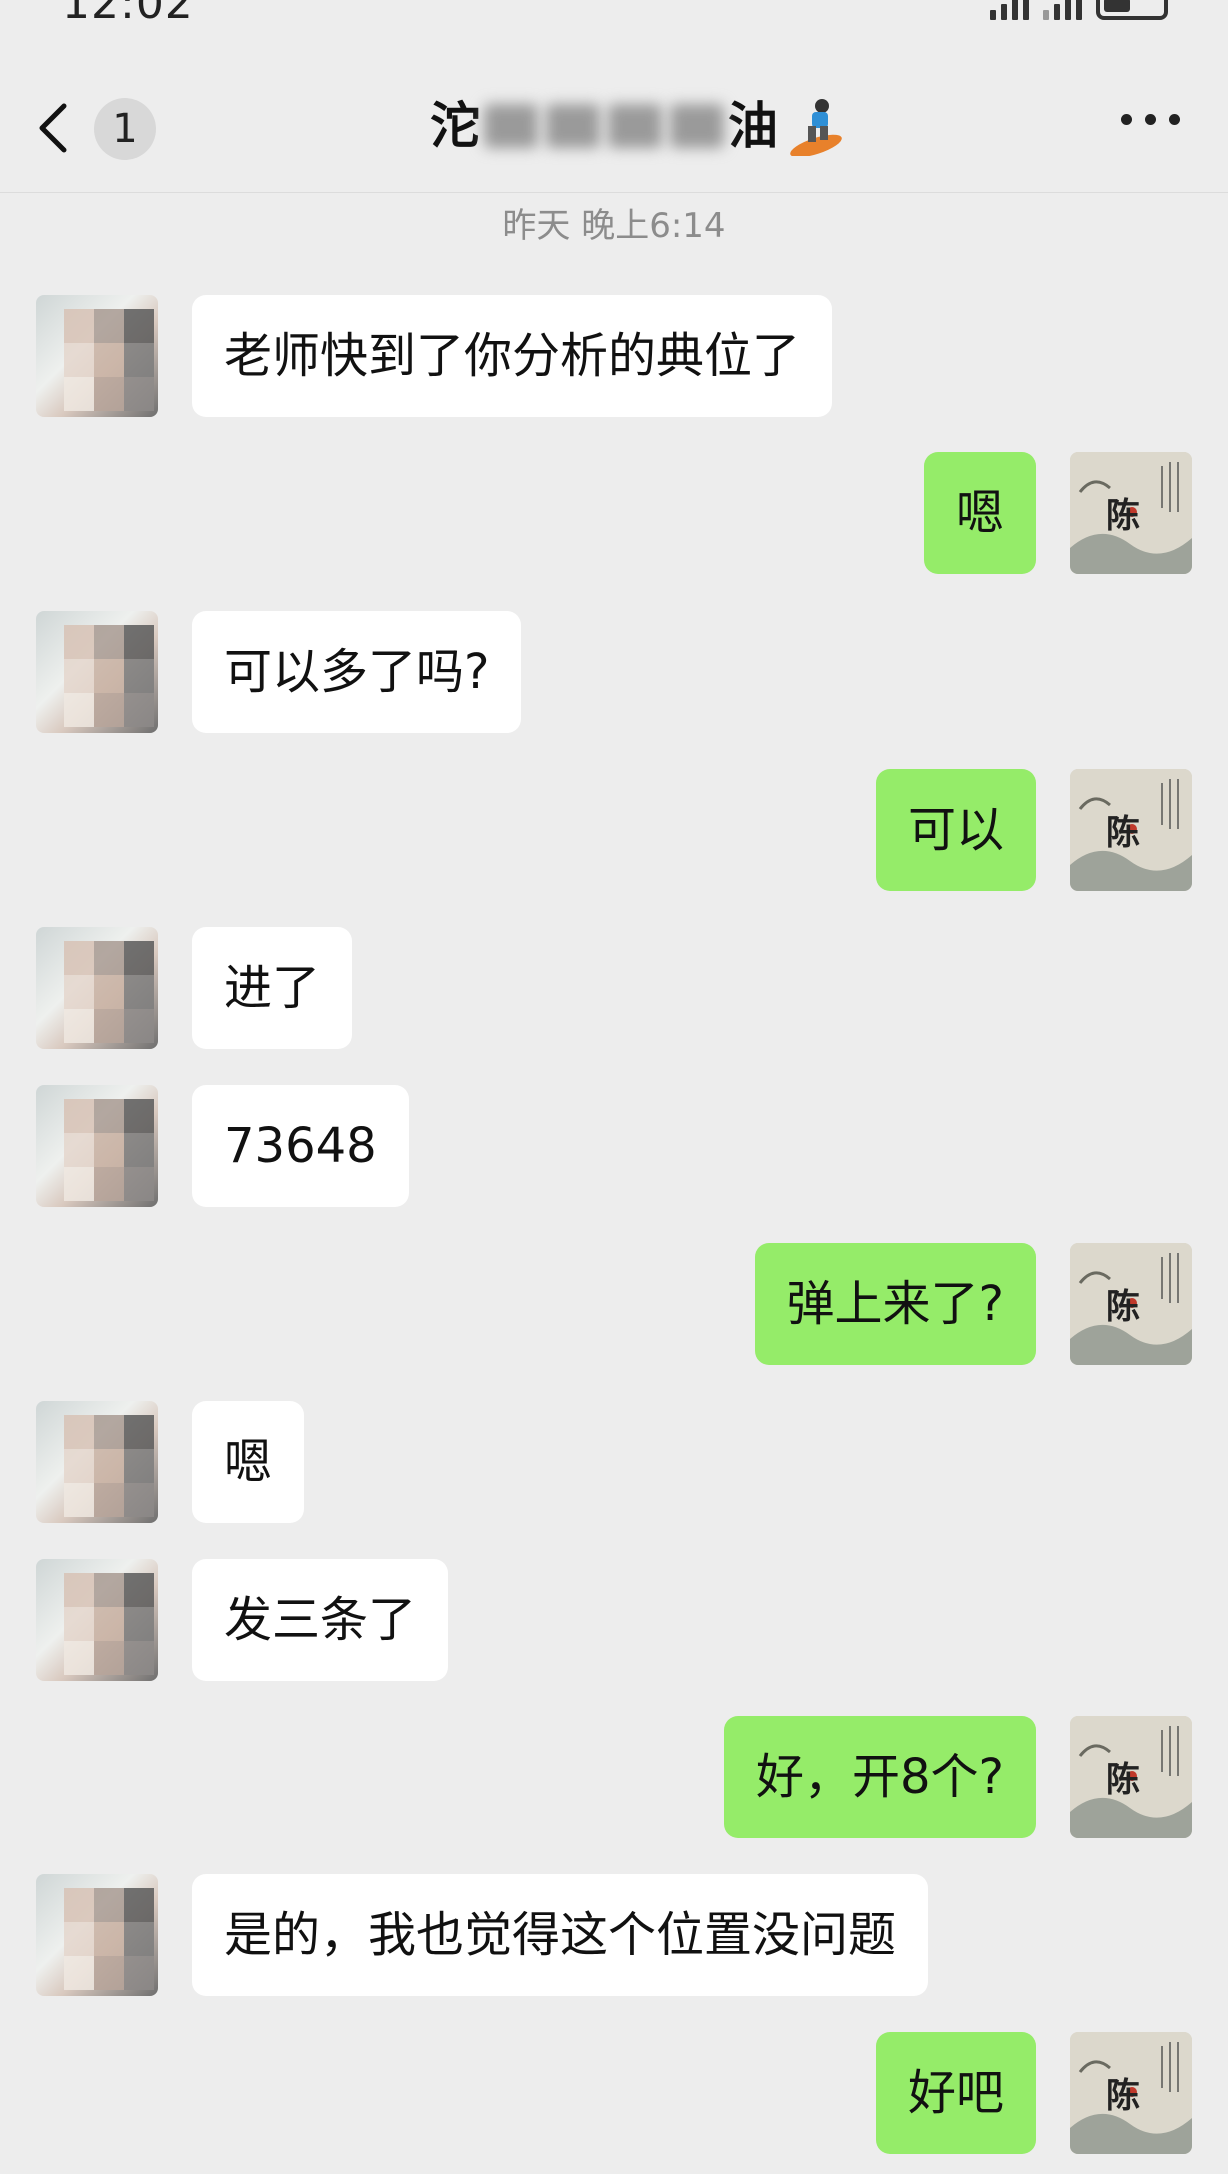 The image size is (1228, 2174). What do you see at coordinates (1126, 119) in the screenshot?
I see `more-dots-icon` at bounding box center [1126, 119].